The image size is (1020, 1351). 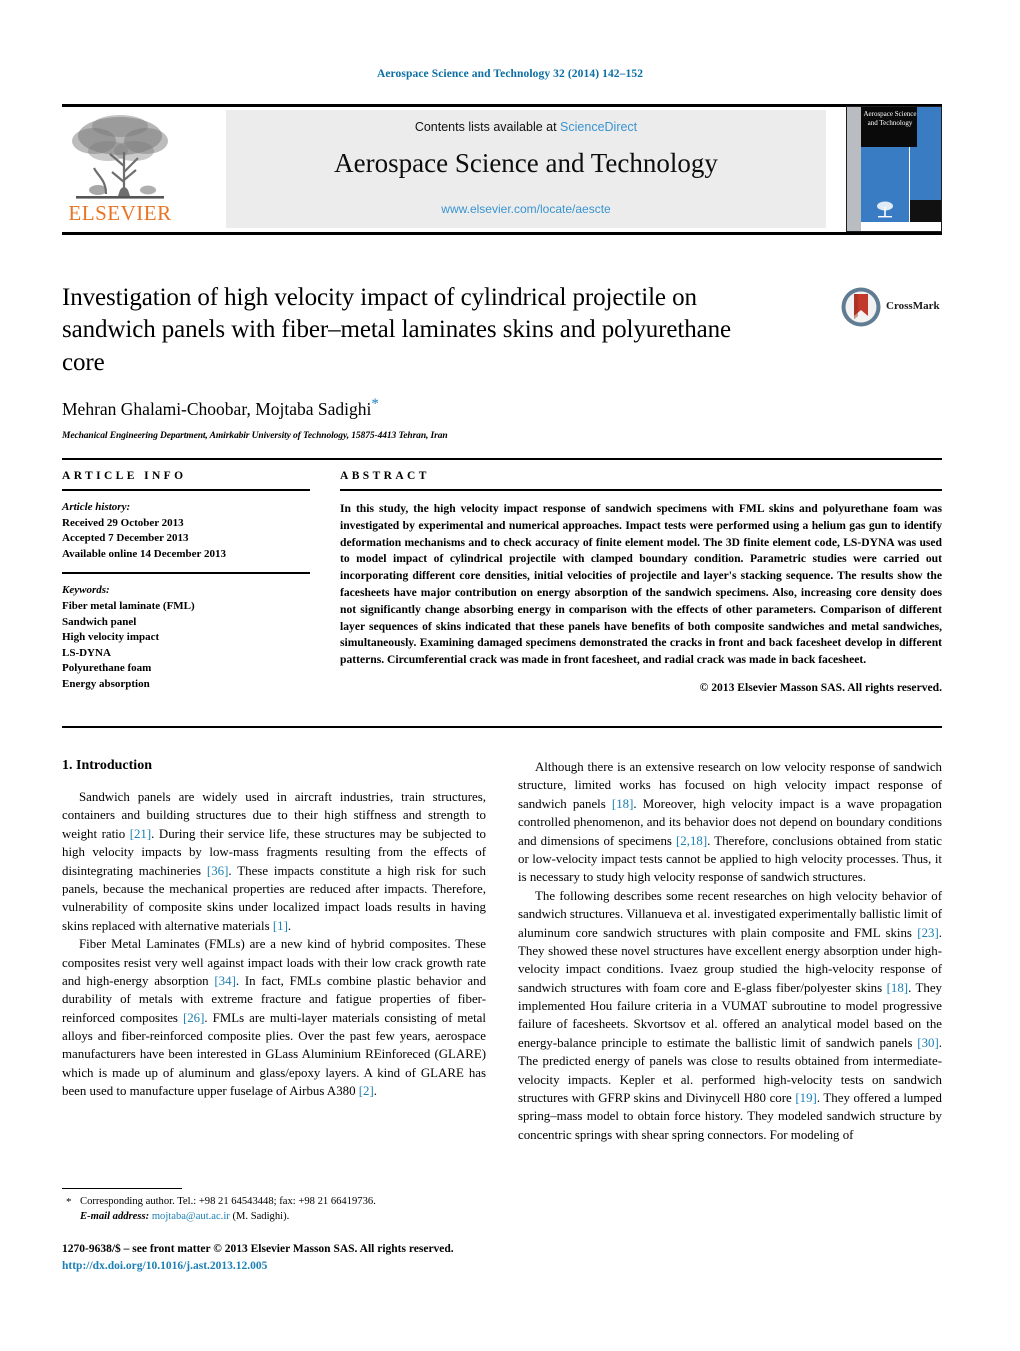 I want to click on keyword-item: Fiber metal laminate (FML), so click(x=128, y=606).